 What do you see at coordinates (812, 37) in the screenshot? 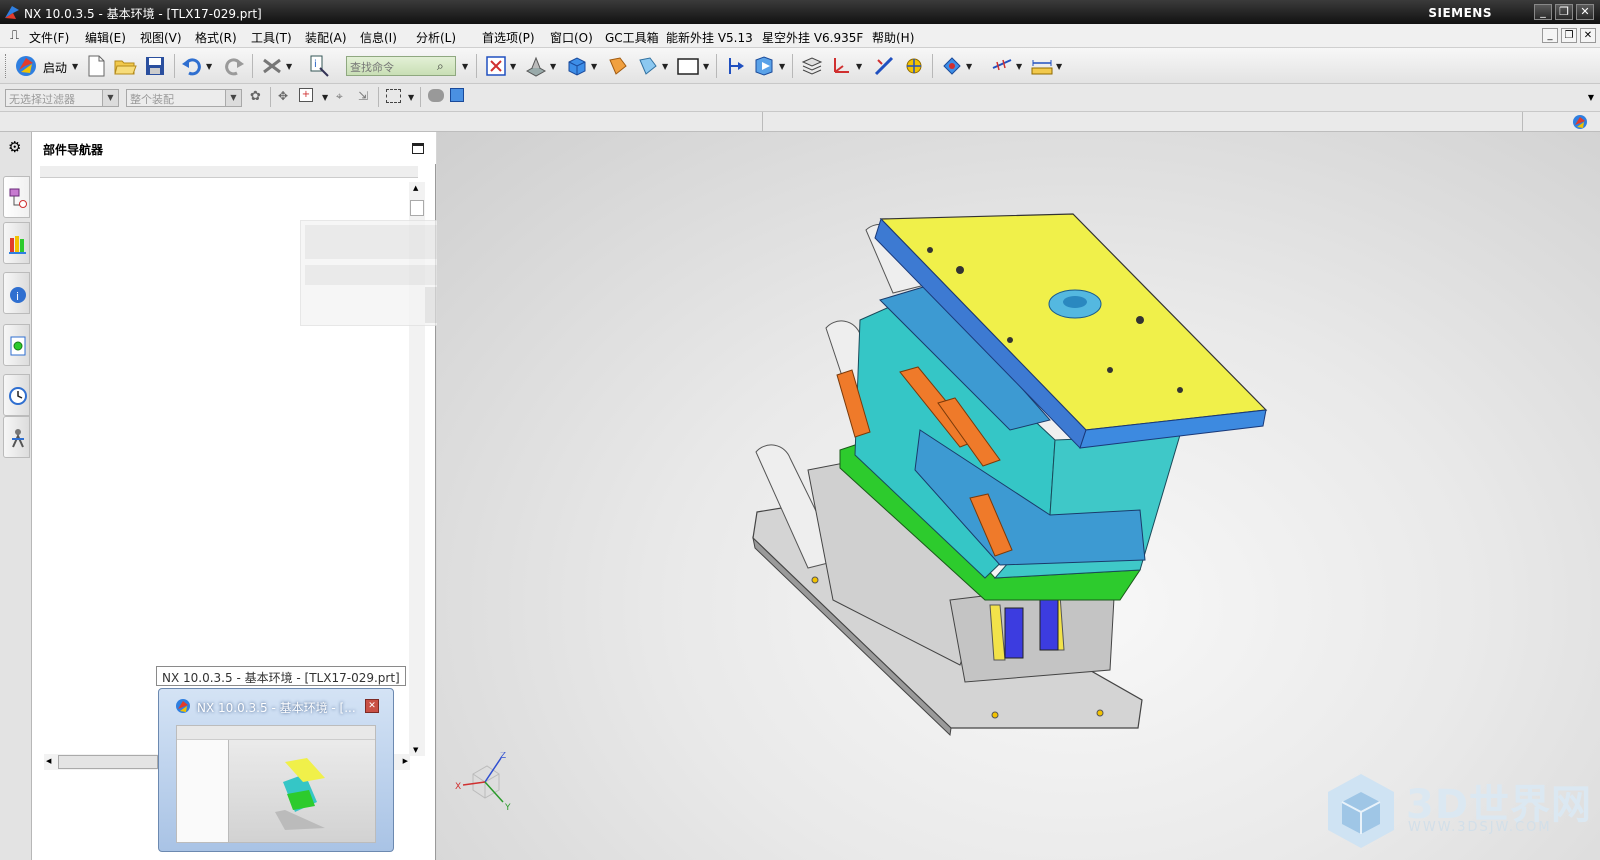
I see `menu-xingkong-plugin: 星空外挂 V6.935F` at bounding box center [812, 37].